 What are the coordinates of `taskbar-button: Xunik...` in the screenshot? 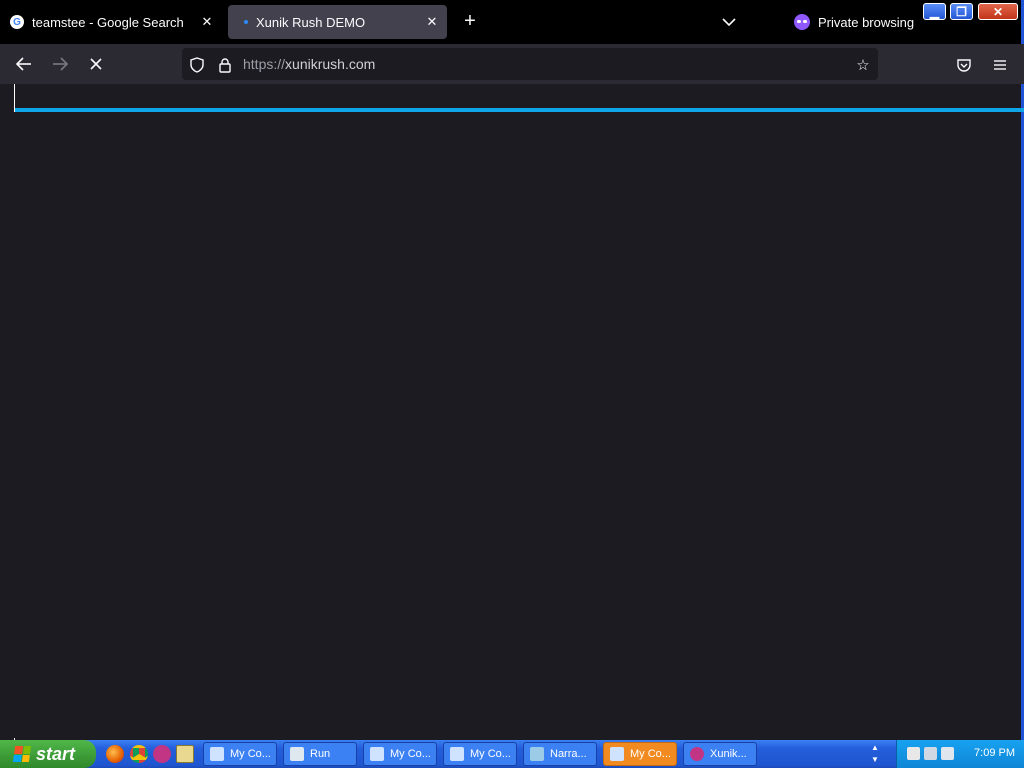 It's located at (720, 754).